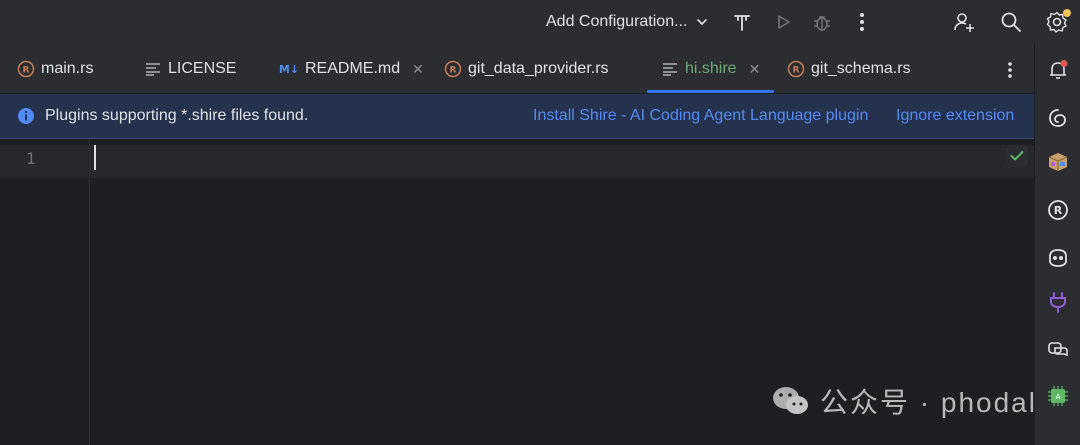 This screenshot has height=445, width=1080. Describe the element at coordinates (862, 22) in the screenshot. I see `more-vertical-icon` at that location.